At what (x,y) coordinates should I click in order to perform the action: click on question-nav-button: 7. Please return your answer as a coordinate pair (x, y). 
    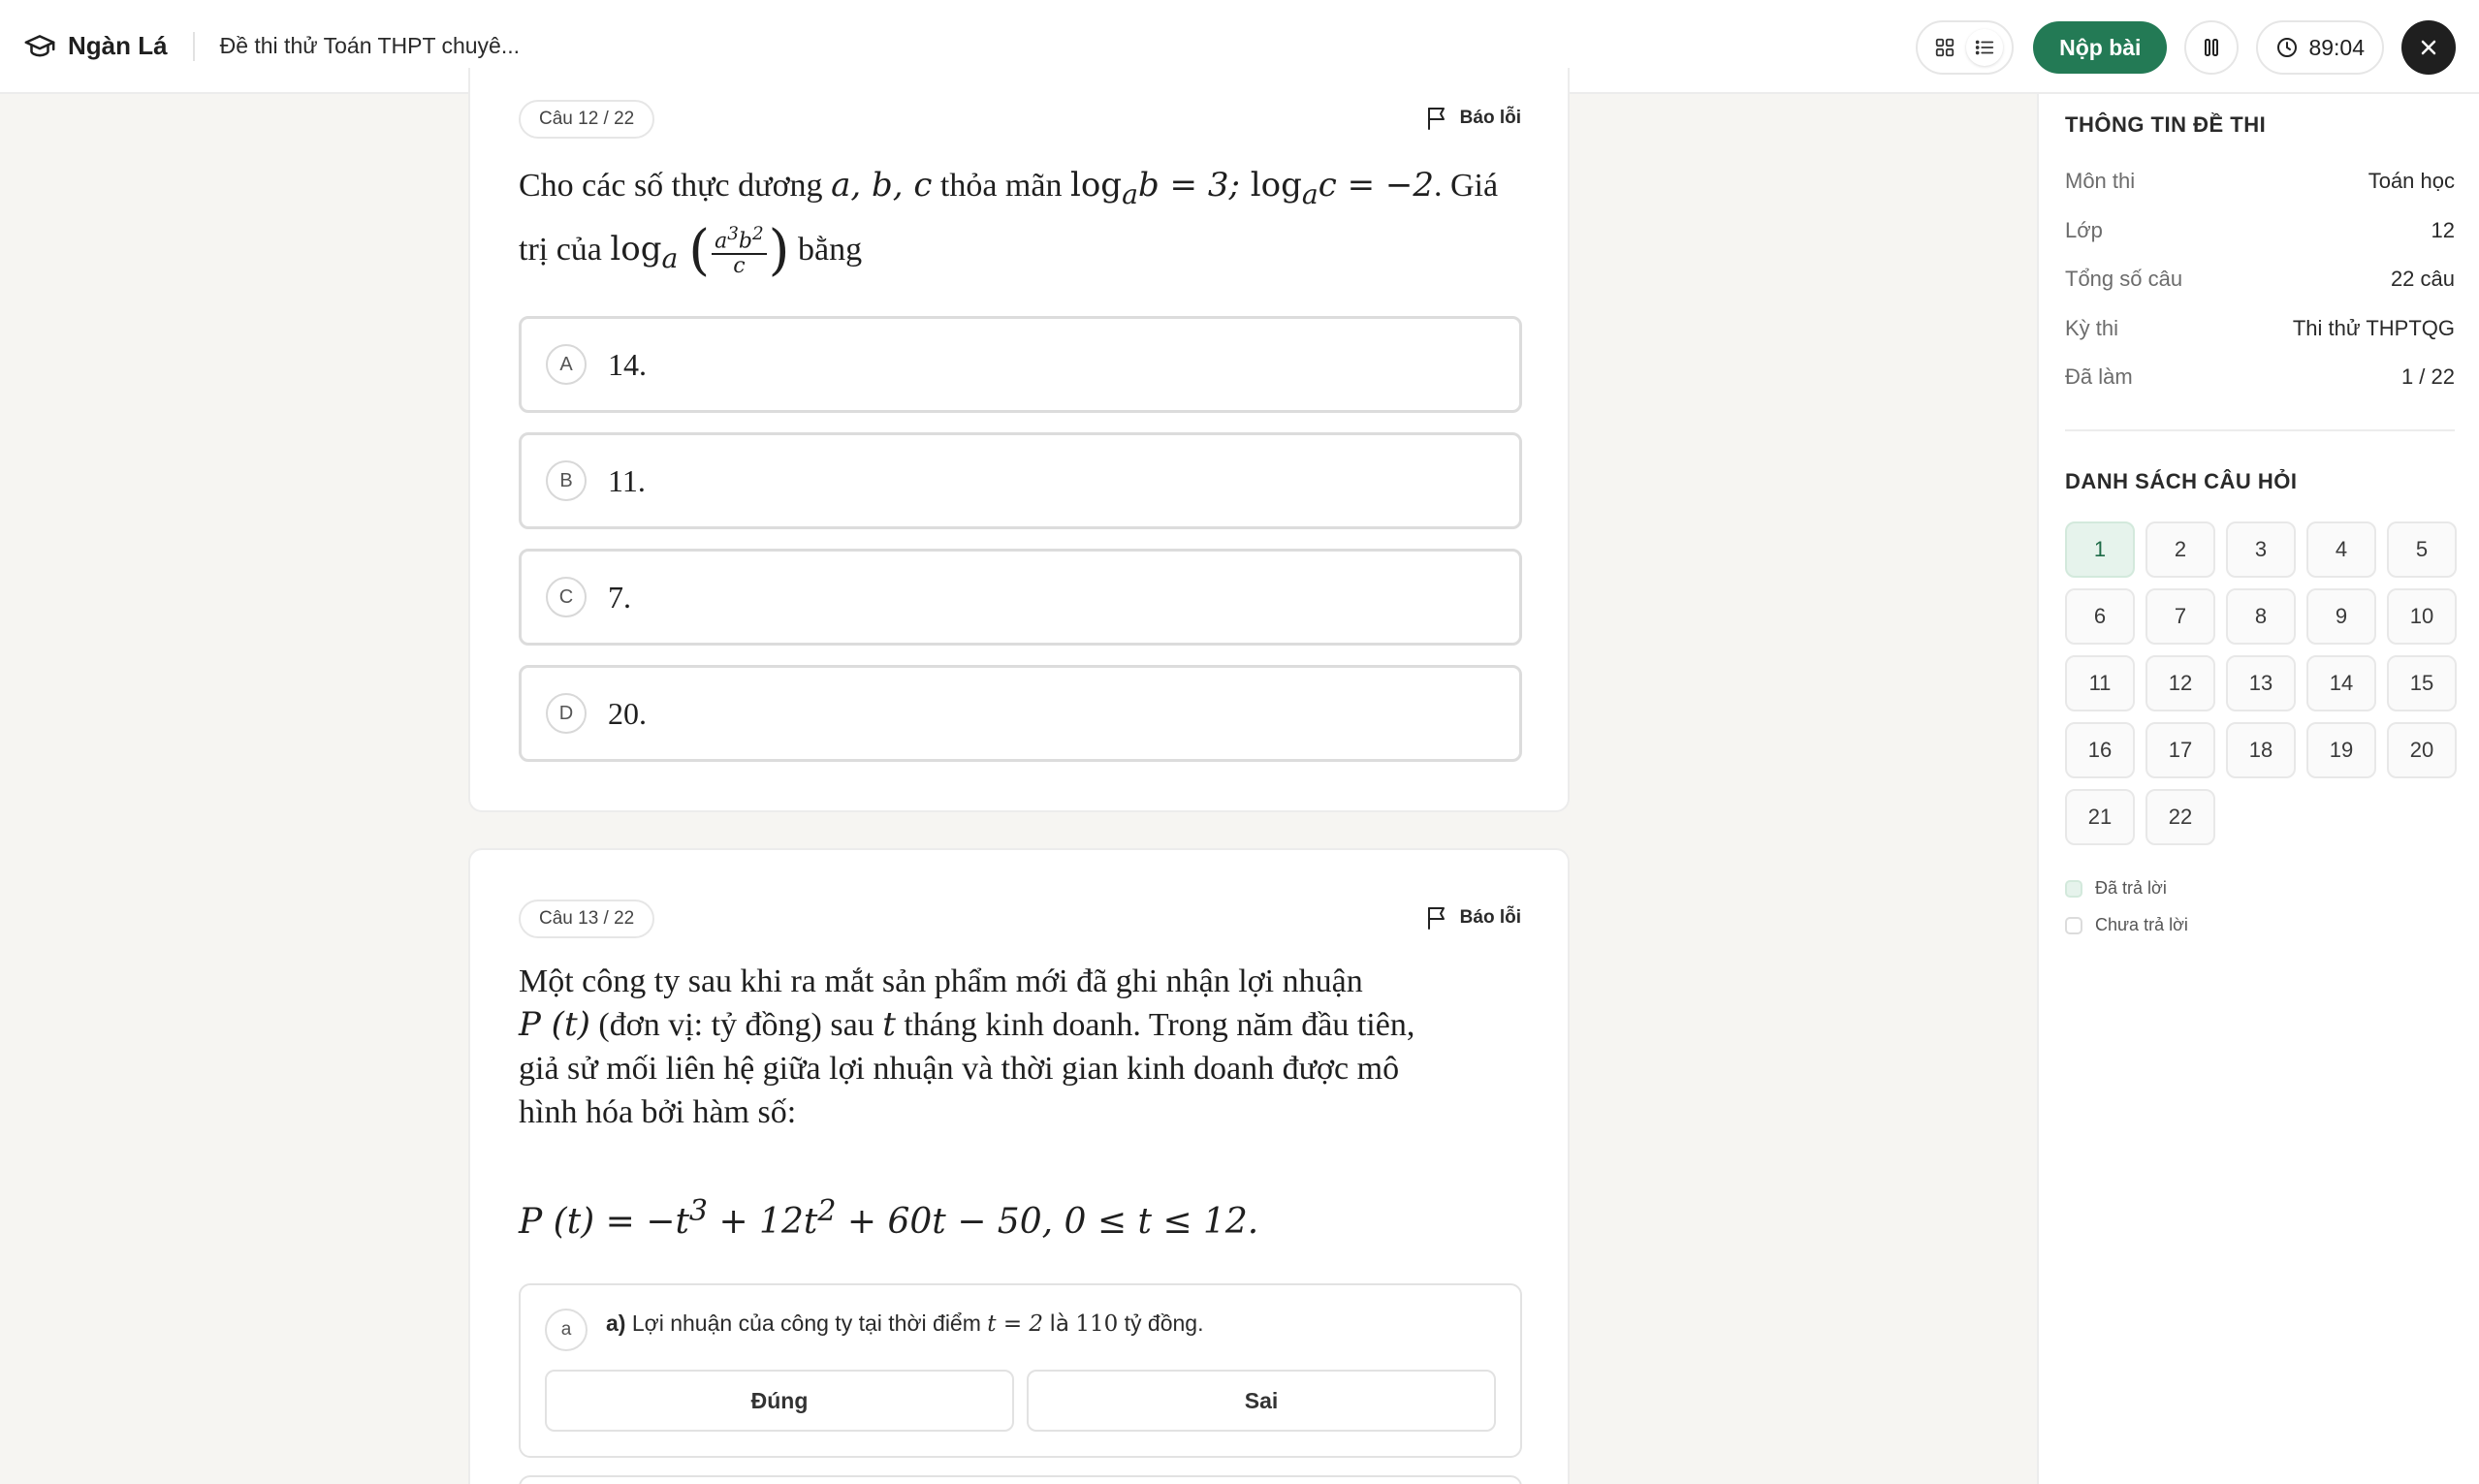
    Looking at the image, I should click on (2180, 617).